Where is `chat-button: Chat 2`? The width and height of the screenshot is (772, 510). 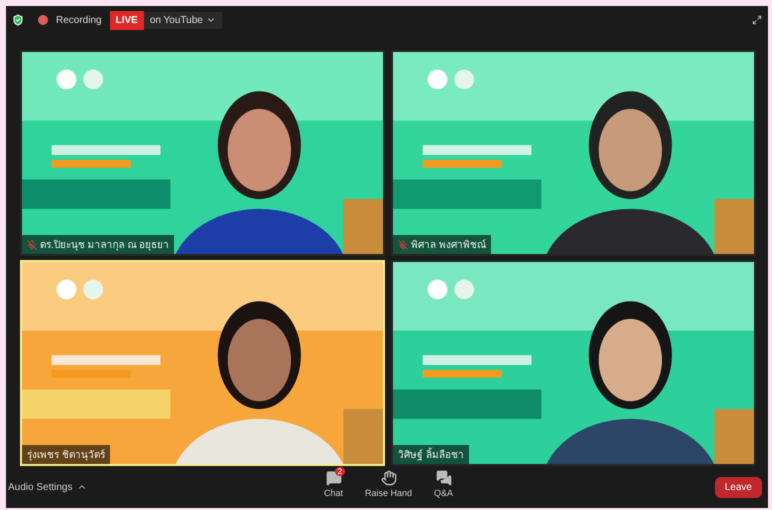 chat-button: Chat 2 is located at coordinates (334, 484).